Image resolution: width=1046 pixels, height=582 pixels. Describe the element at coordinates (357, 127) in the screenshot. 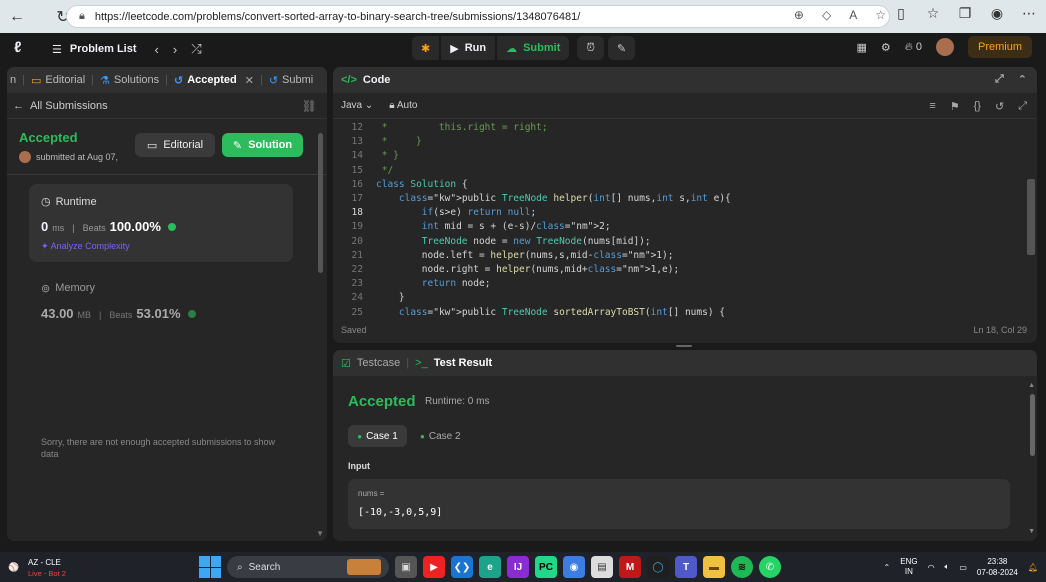

I see `line-number: 12` at that location.